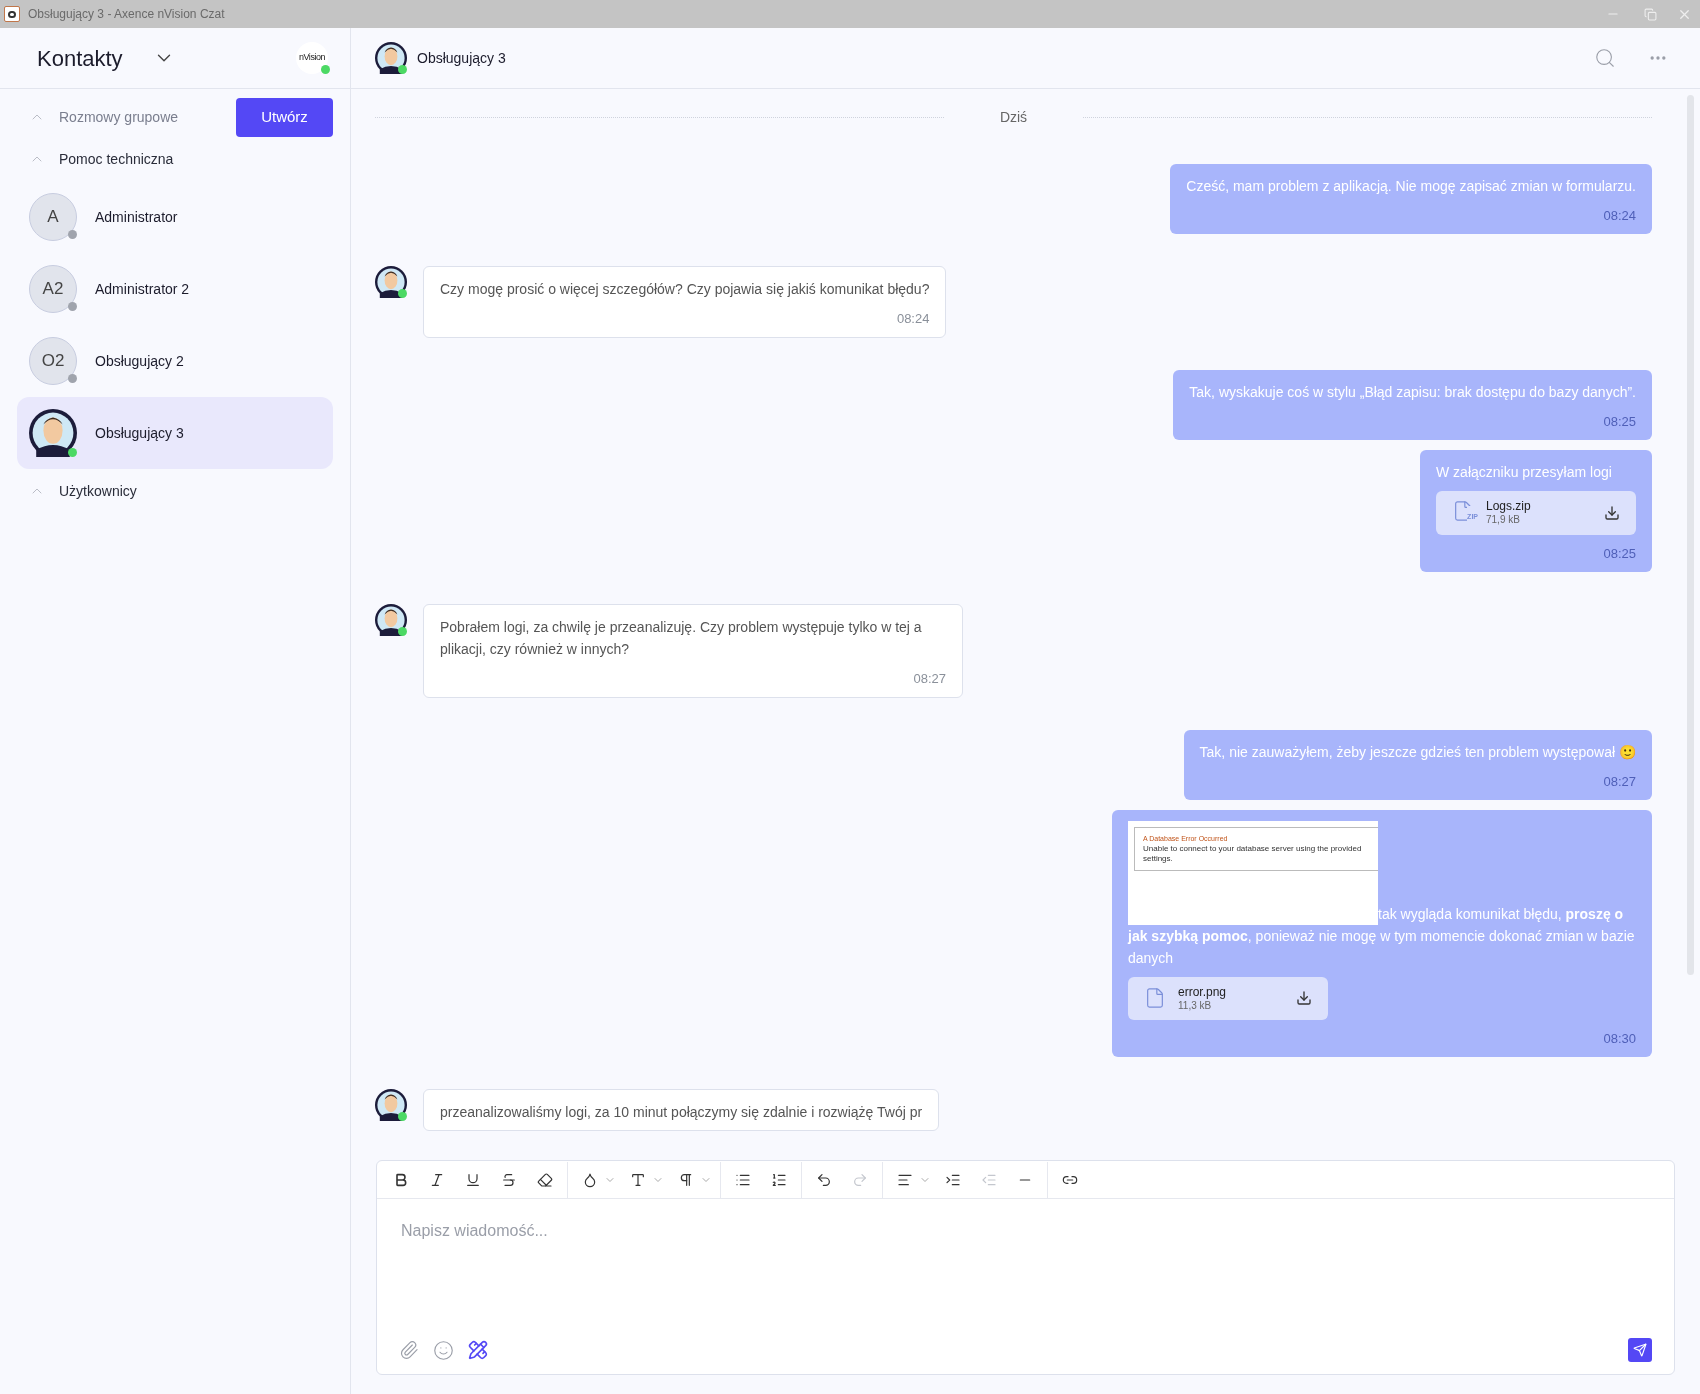  I want to click on chat-contact-name: Obsługujący 3, so click(462, 58).